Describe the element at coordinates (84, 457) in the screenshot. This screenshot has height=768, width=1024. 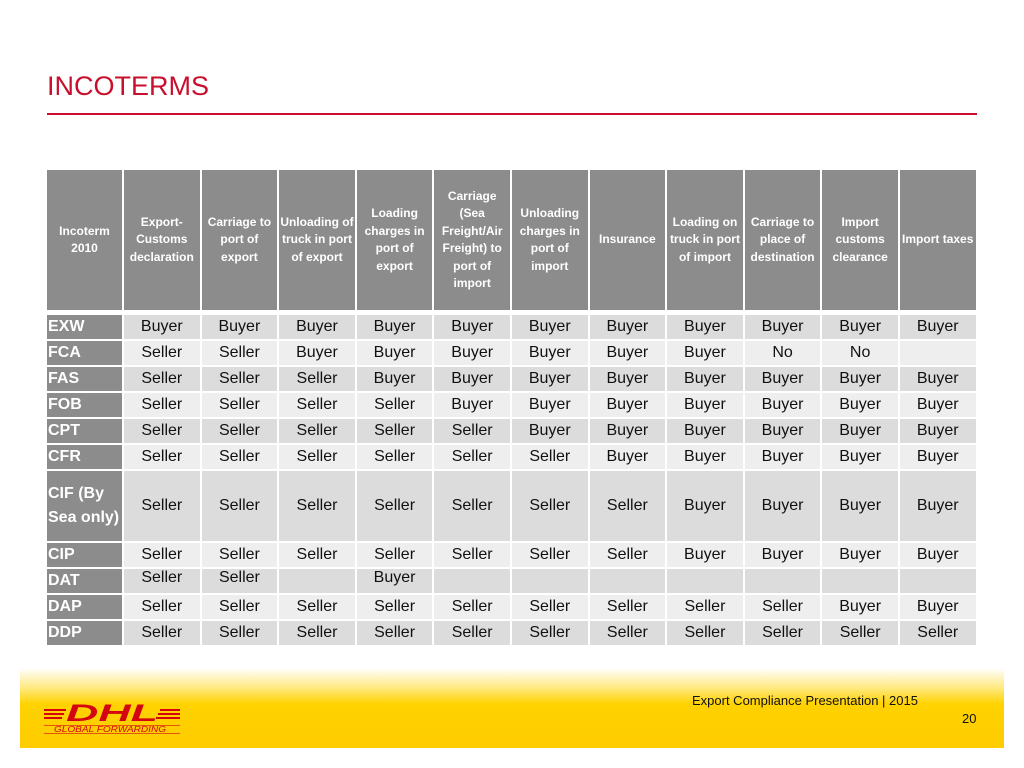
I see `incoterm-label: CFR` at that location.